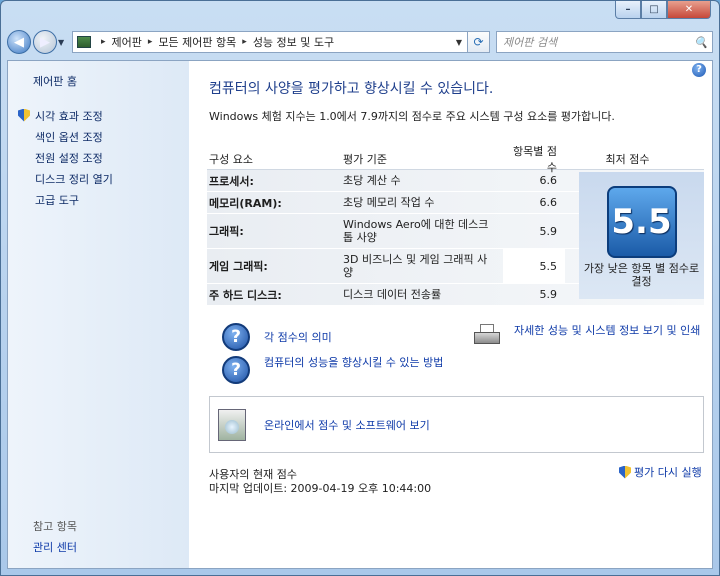 The image size is (720, 576). I want to click on online-scores-link: 온라인에서 점수 및 소프트웨어 보기, so click(347, 425).